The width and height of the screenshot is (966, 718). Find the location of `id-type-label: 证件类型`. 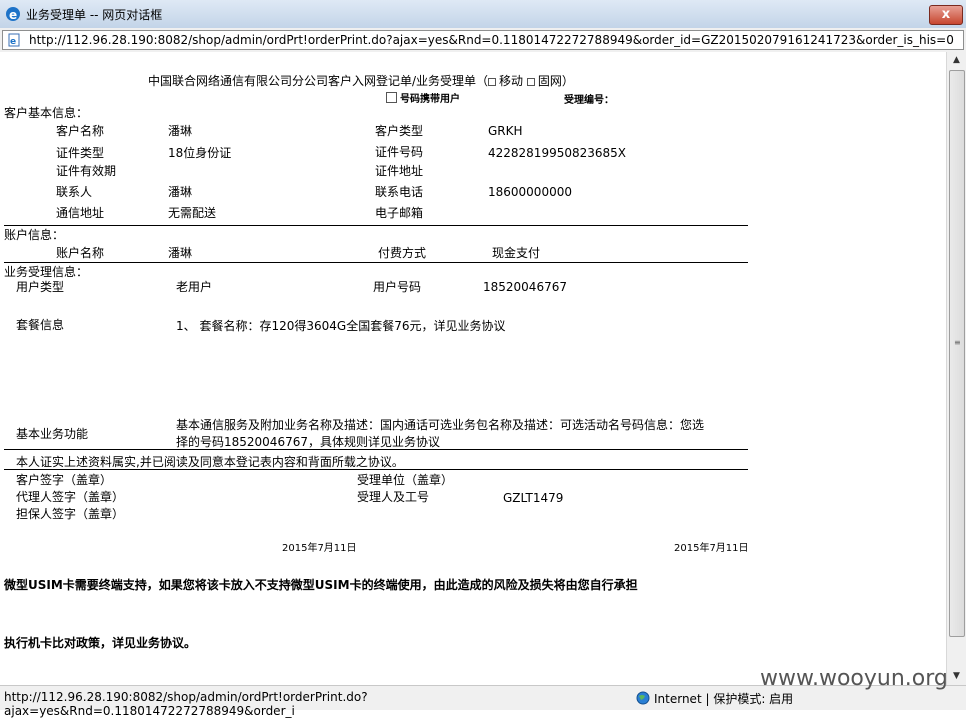

id-type-label: 证件类型 is located at coordinates (80, 153).